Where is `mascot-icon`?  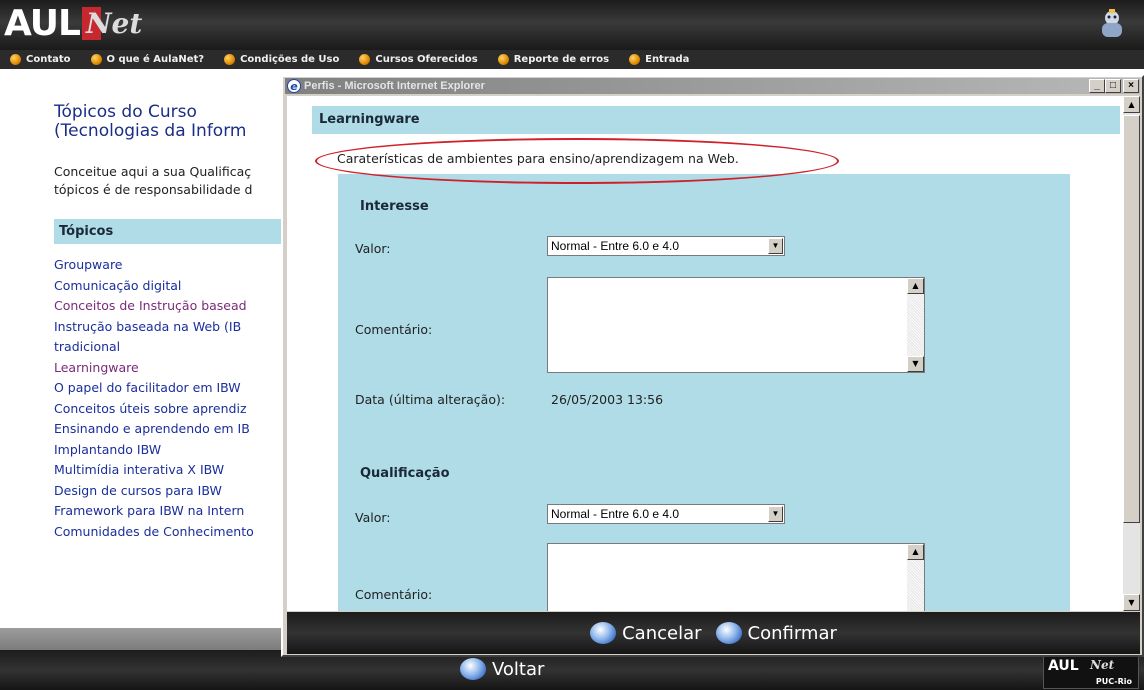 mascot-icon is located at coordinates (1112, 23).